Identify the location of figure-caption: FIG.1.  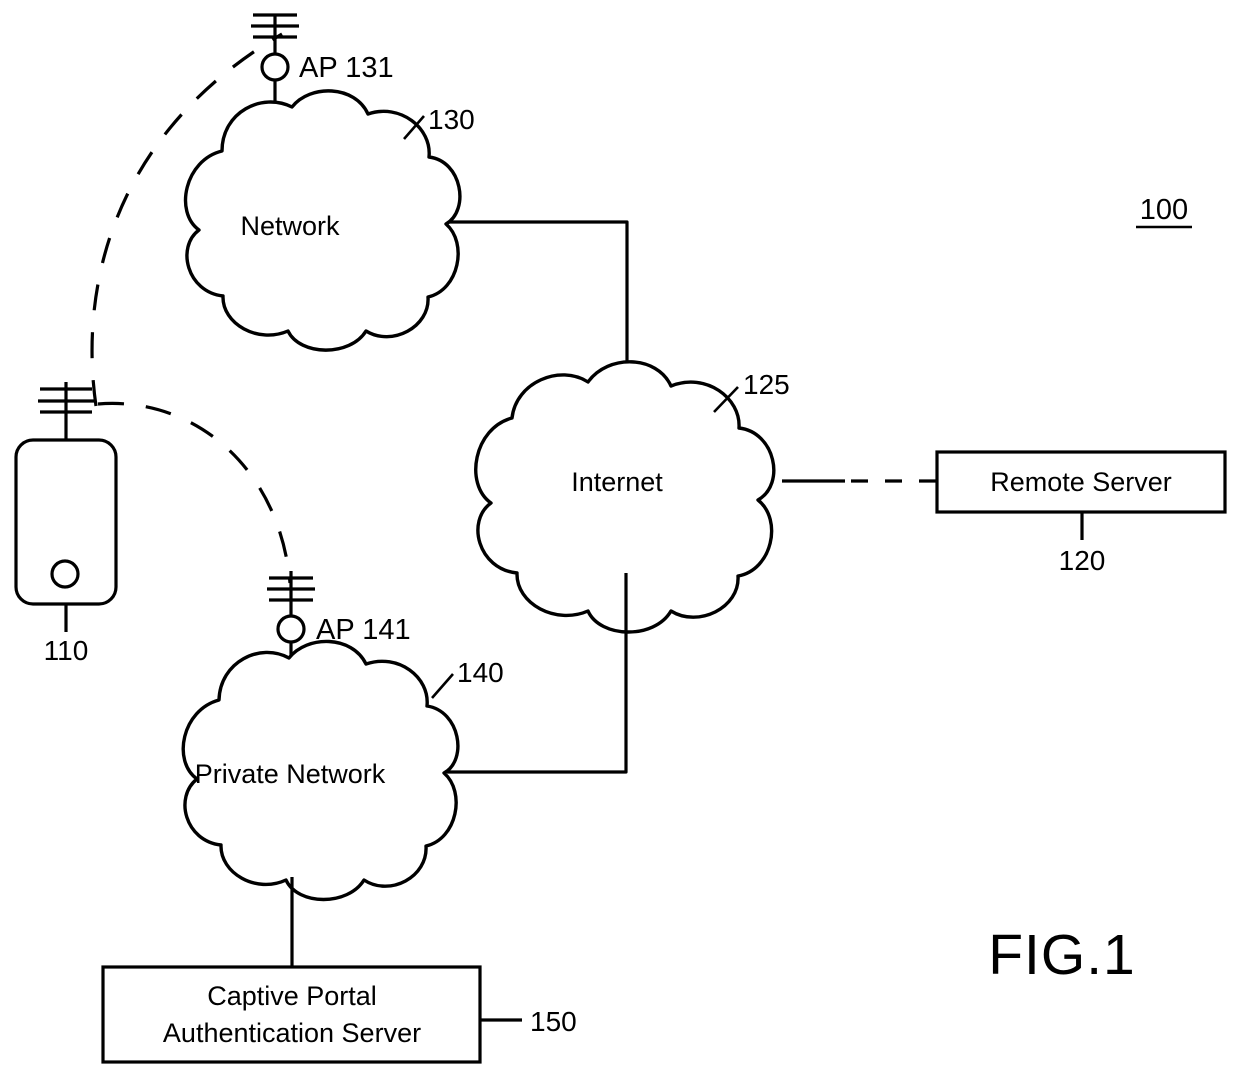
(1062, 955).